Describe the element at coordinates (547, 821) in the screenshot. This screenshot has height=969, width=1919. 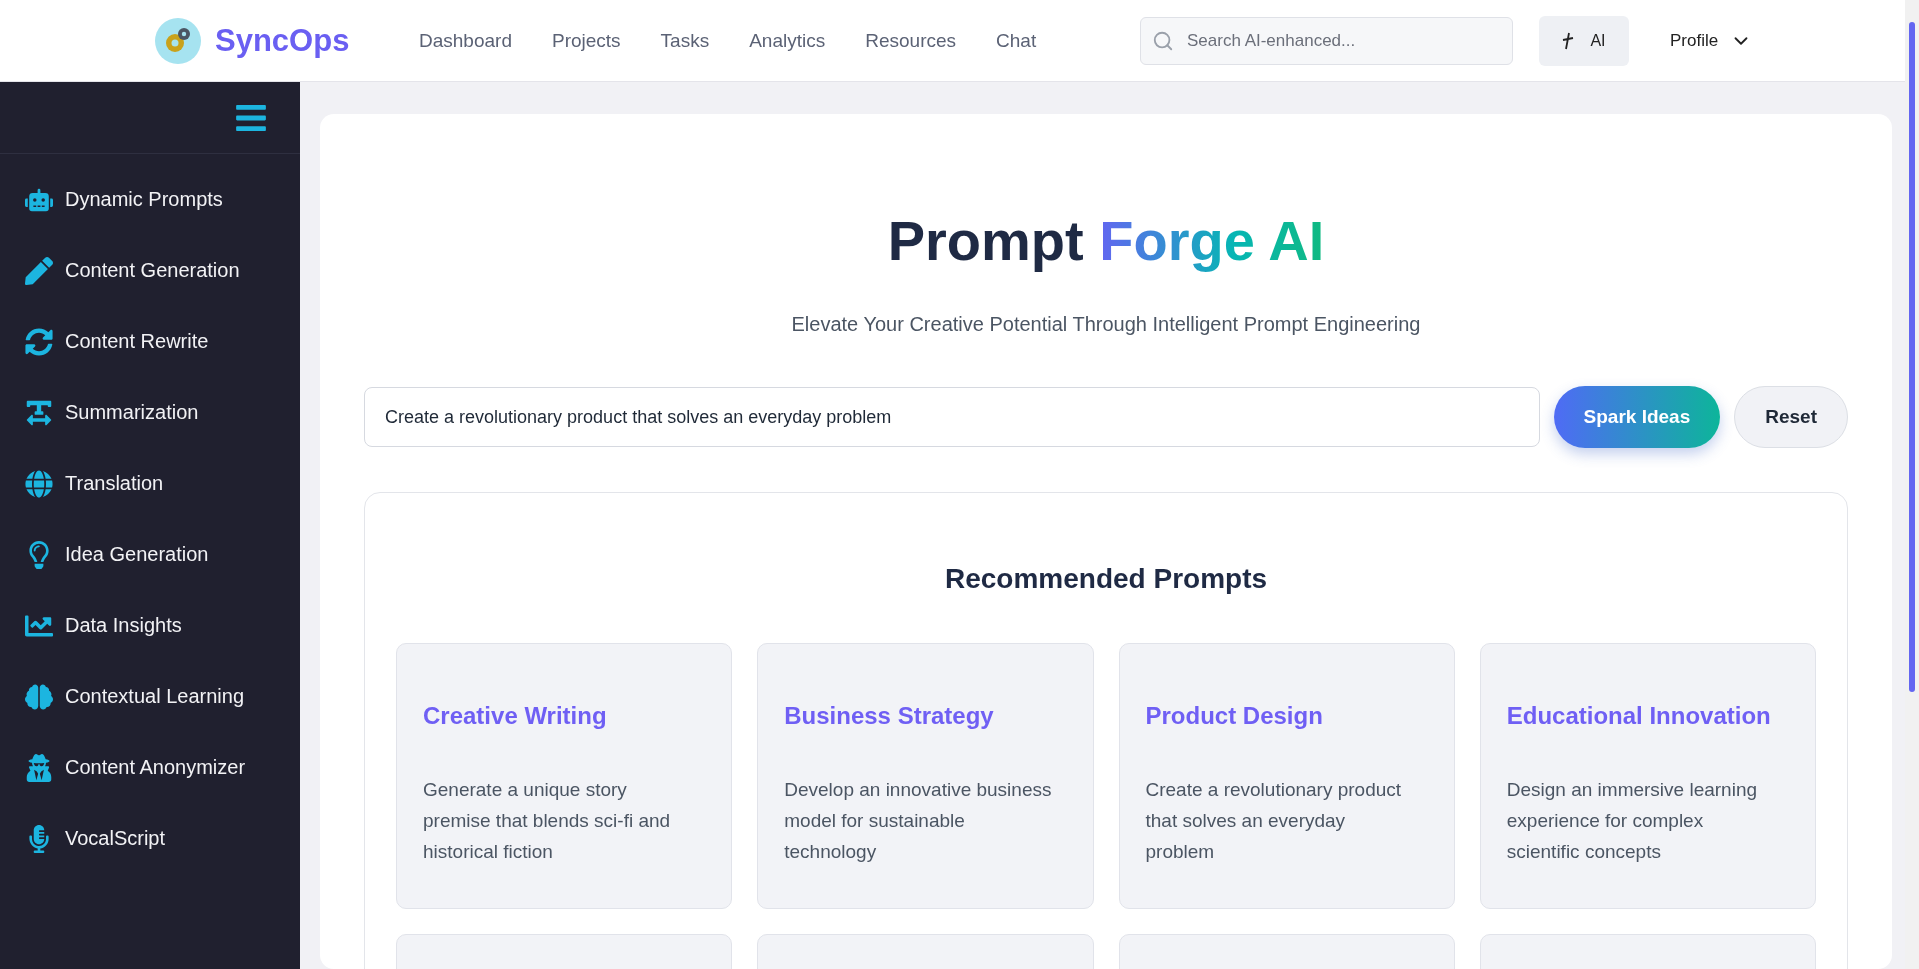
I see `card-description: Generate a unique story premise that blends sci-fi and historical fiction` at that location.